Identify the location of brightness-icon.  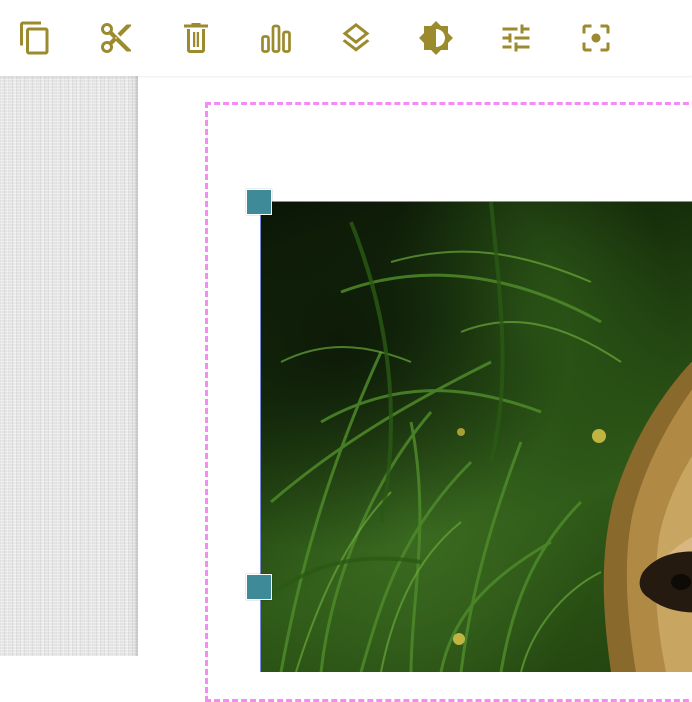
(436, 38).